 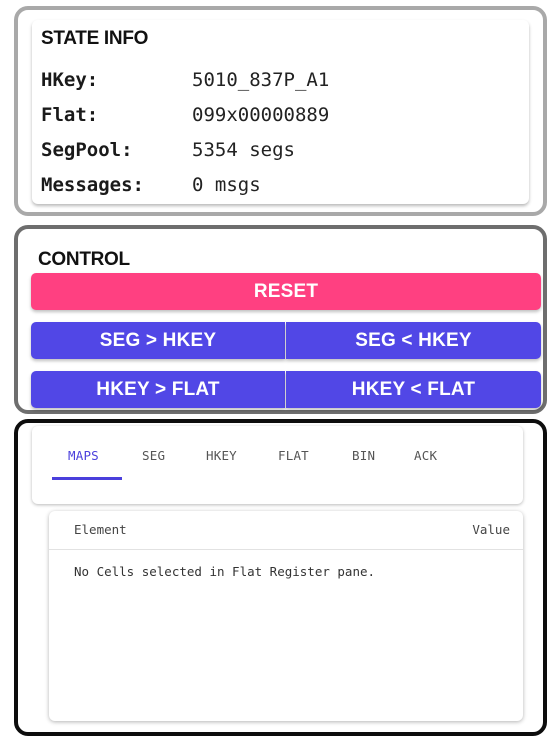 What do you see at coordinates (83, 455) in the screenshot?
I see `tab-maps: MAPS` at bounding box center [83, 455].